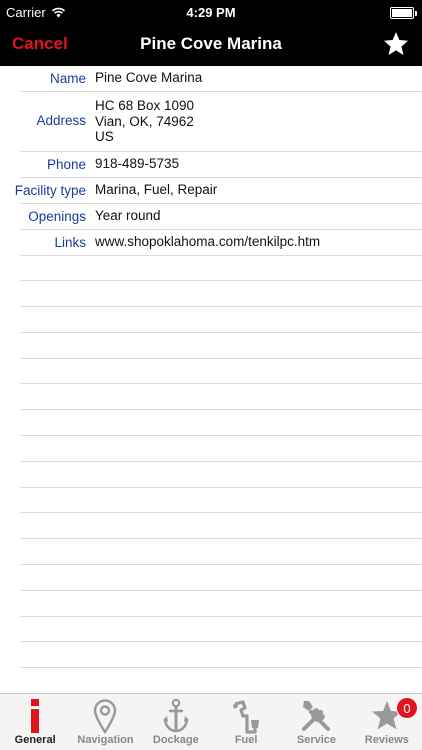  Describe the element at coordinates (386, 740) in the screenshot. I see `tab-label-reviews: Reviews` at that location.